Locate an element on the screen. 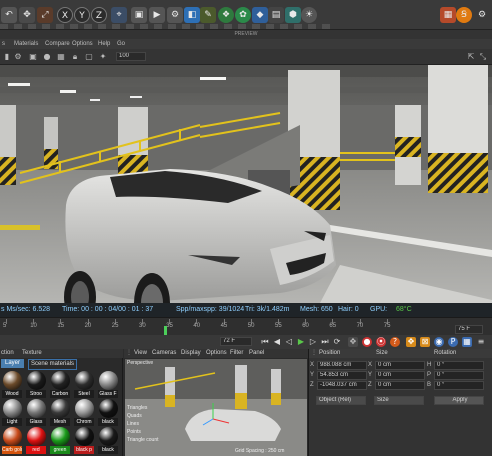 Image resolution: width=492 pixels, height=456 pixels. pick-icon: ✦ is located at coordinates (103, 57).